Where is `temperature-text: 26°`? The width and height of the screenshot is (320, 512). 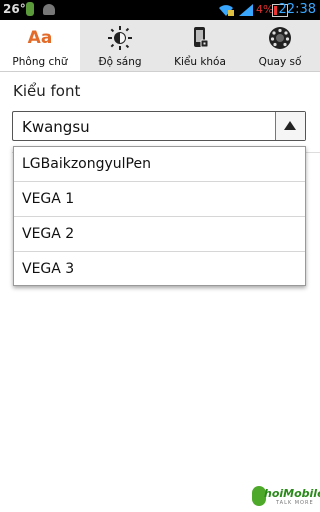
temperature-text: 26° is located at coordinates (14, 9).